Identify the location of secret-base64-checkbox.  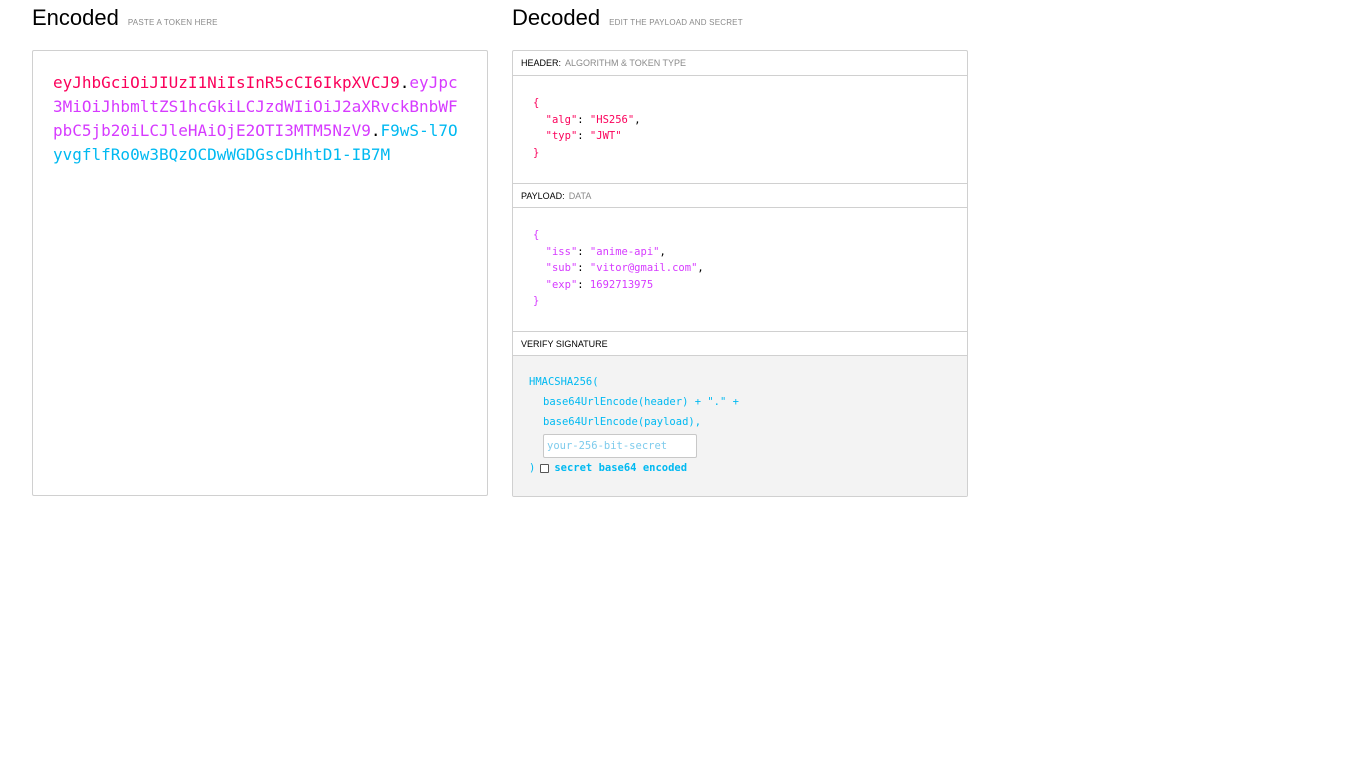
(545, 468).